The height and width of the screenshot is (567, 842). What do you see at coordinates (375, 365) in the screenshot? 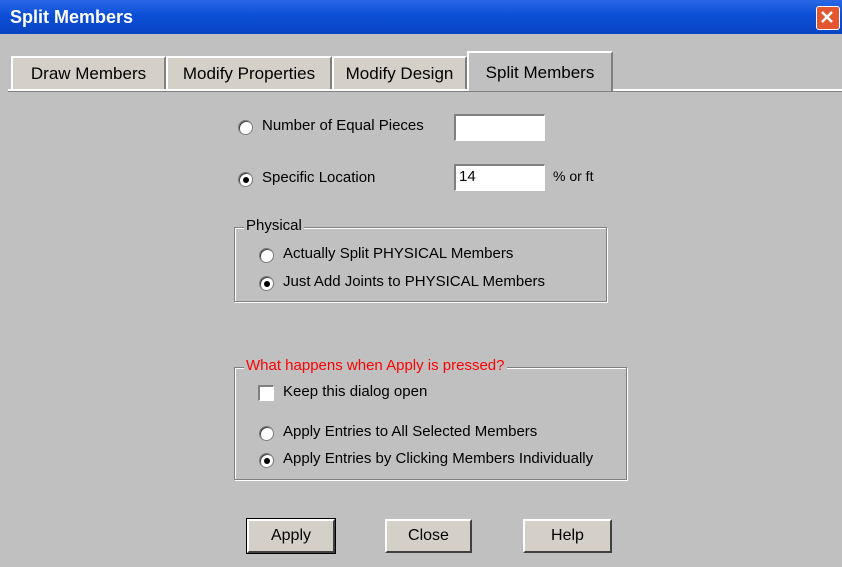
I see `apply-group-title: What happens when Apply is pressed?` at bounding box center [375, 365].